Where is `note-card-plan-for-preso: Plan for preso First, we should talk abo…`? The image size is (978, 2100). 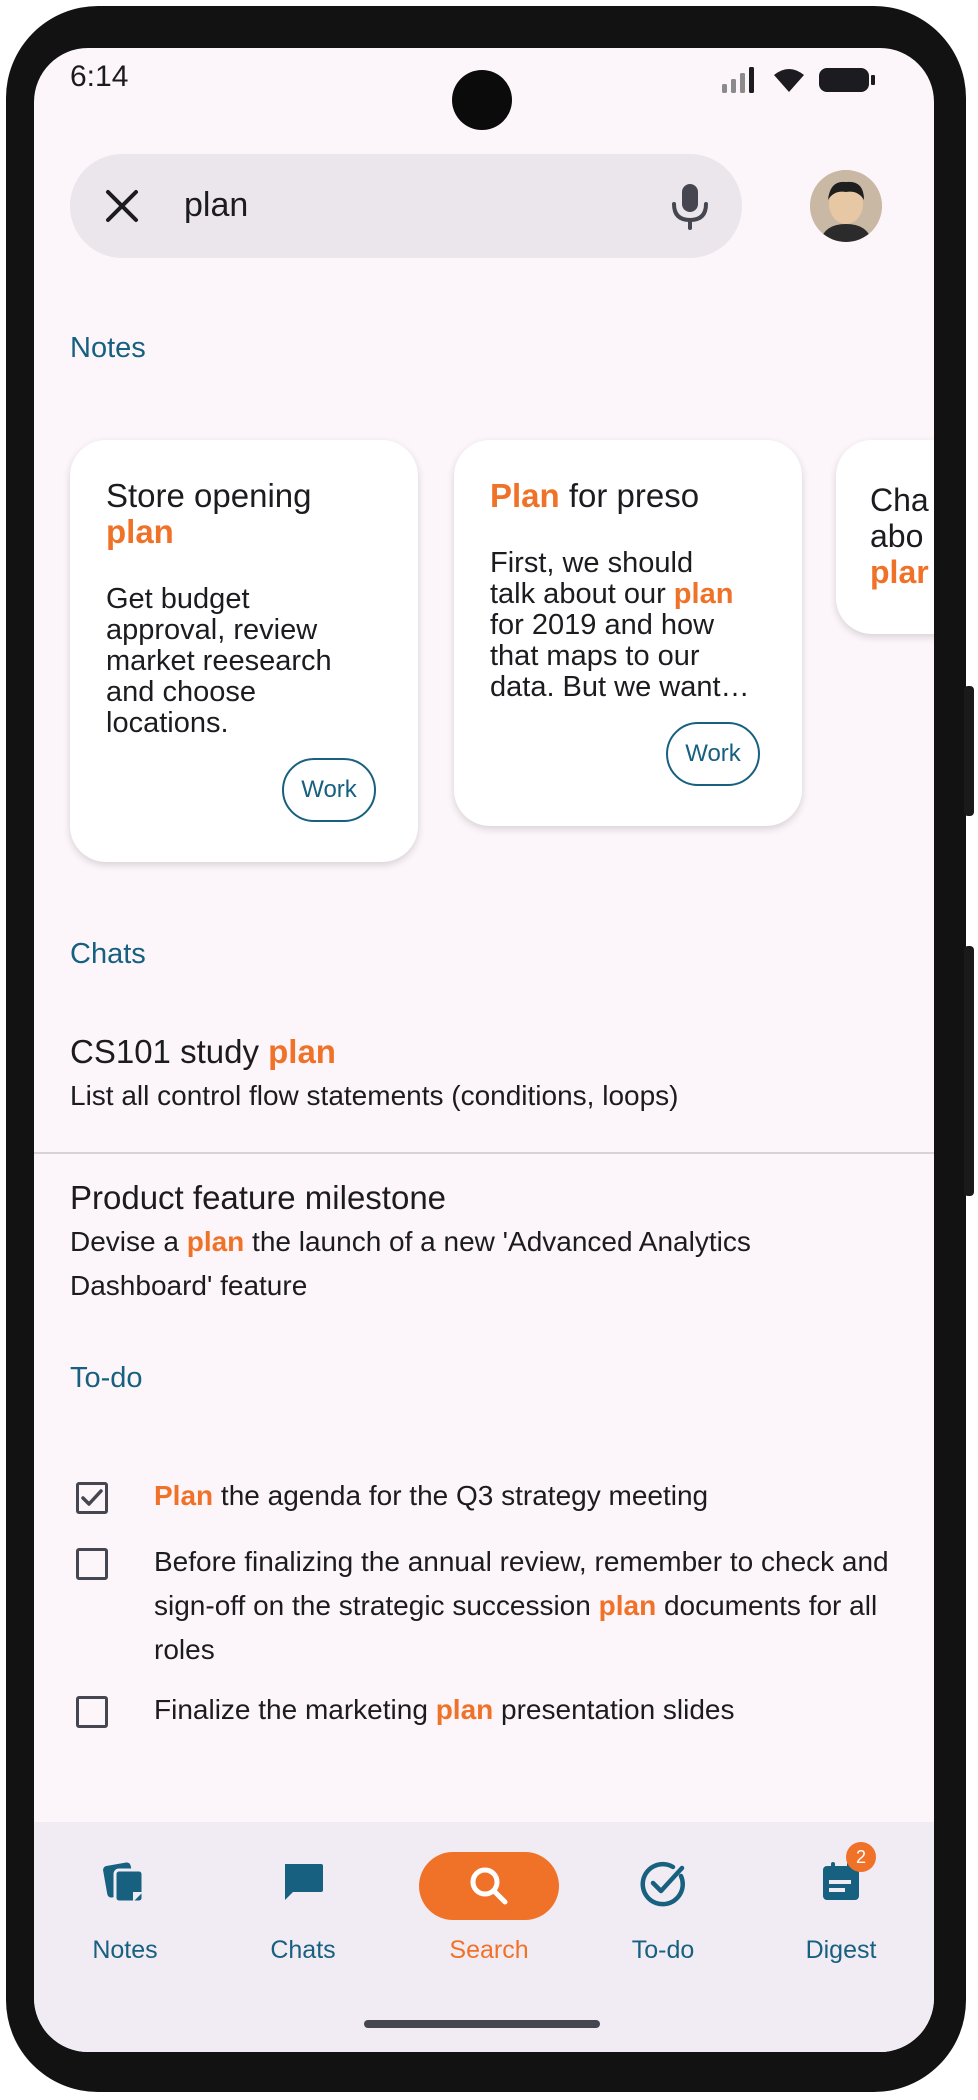
note-card-plan-for-preso: Plan for preso First, we should talk abo… is located at coordinates (628, 633).